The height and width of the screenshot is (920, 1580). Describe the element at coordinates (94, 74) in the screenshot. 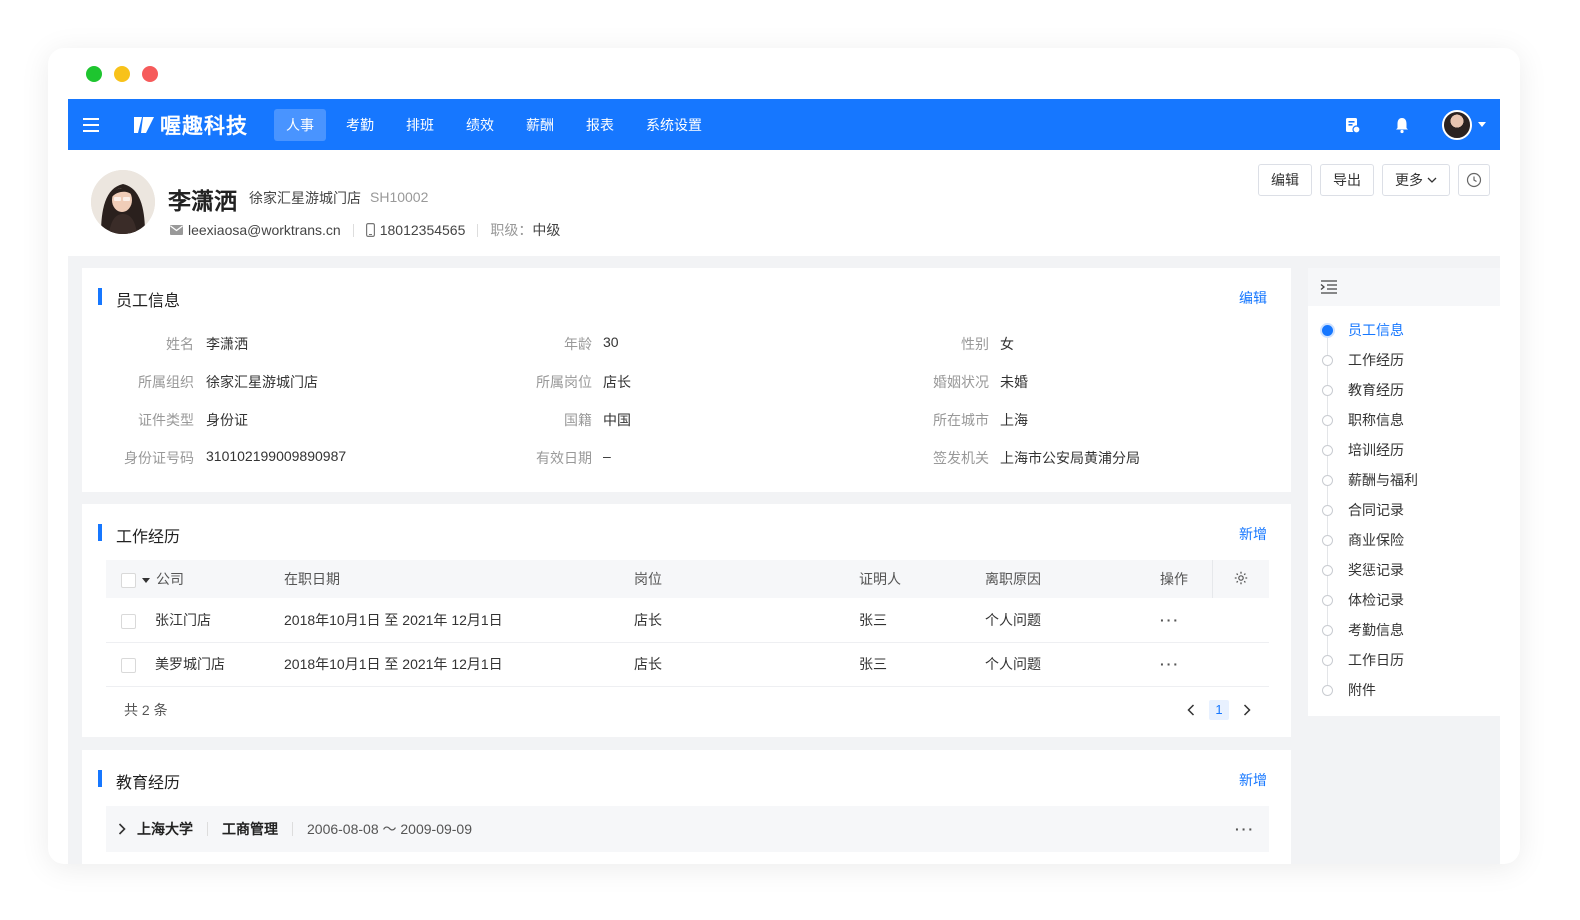

I see `maximize-button` at that location.